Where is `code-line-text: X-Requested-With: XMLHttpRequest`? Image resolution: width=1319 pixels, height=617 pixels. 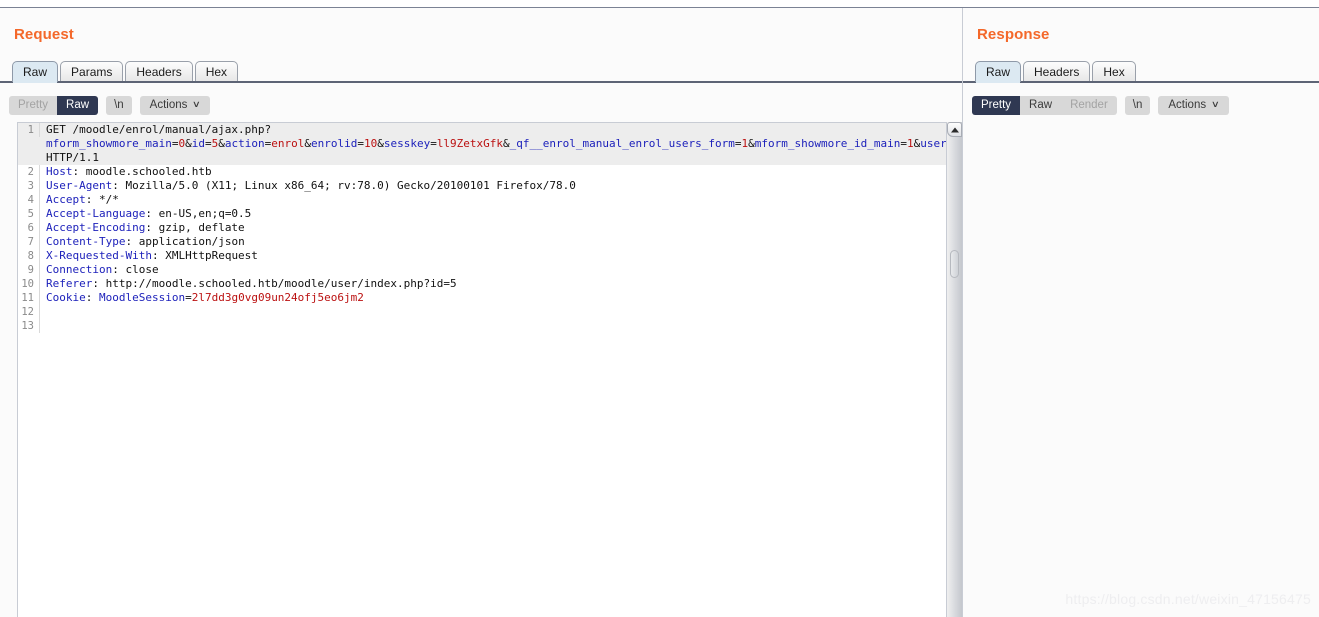
code-line-text: X-Requested-With: XMLHttpRequest is located at coordinates (493, 256).